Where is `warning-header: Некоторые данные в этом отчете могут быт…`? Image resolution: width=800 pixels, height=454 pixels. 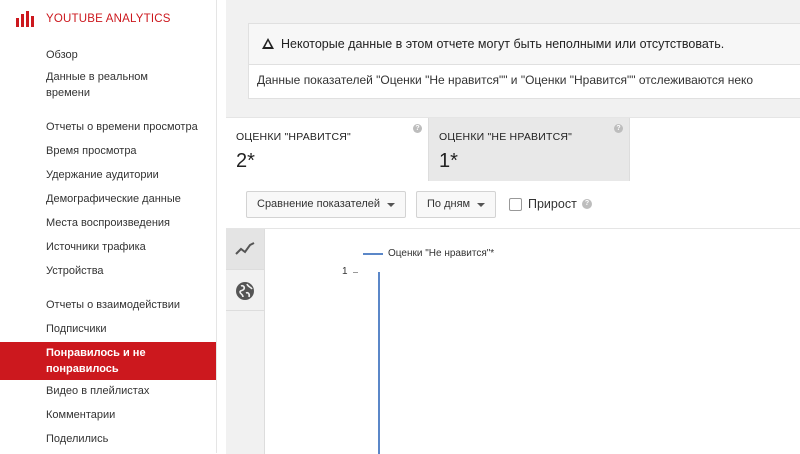
warning-header: Некоторые данные в этом отчете могут быт… is located at coordinates (524, 44).